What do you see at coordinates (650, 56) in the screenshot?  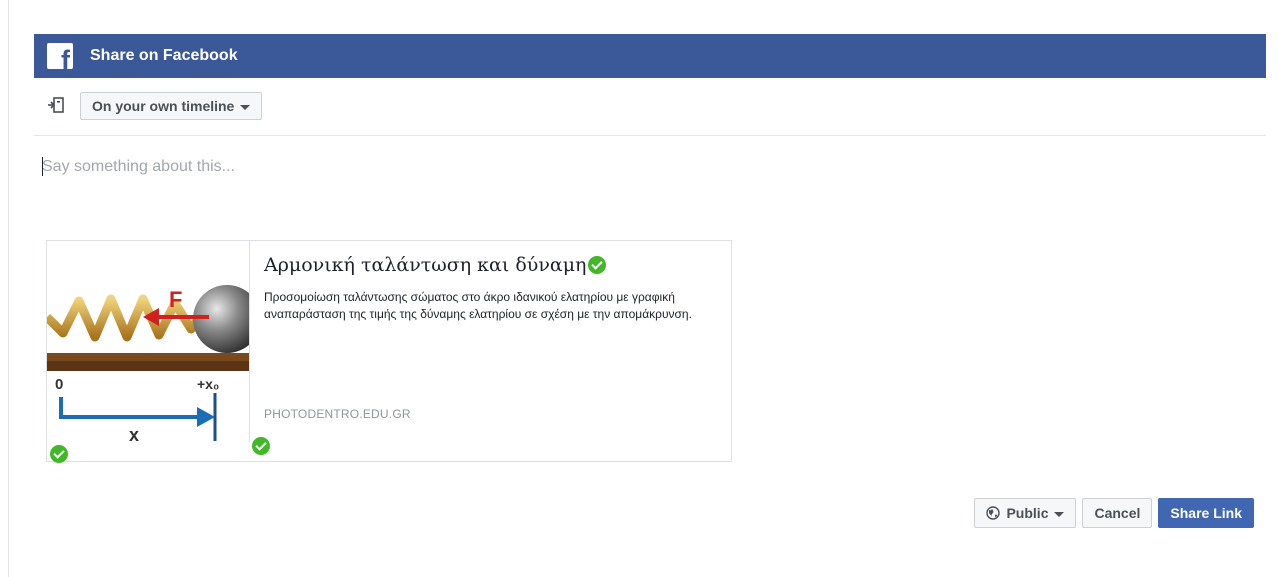 I see `dialog-header: f Share on Facebook` at bounding box center [650, 56].